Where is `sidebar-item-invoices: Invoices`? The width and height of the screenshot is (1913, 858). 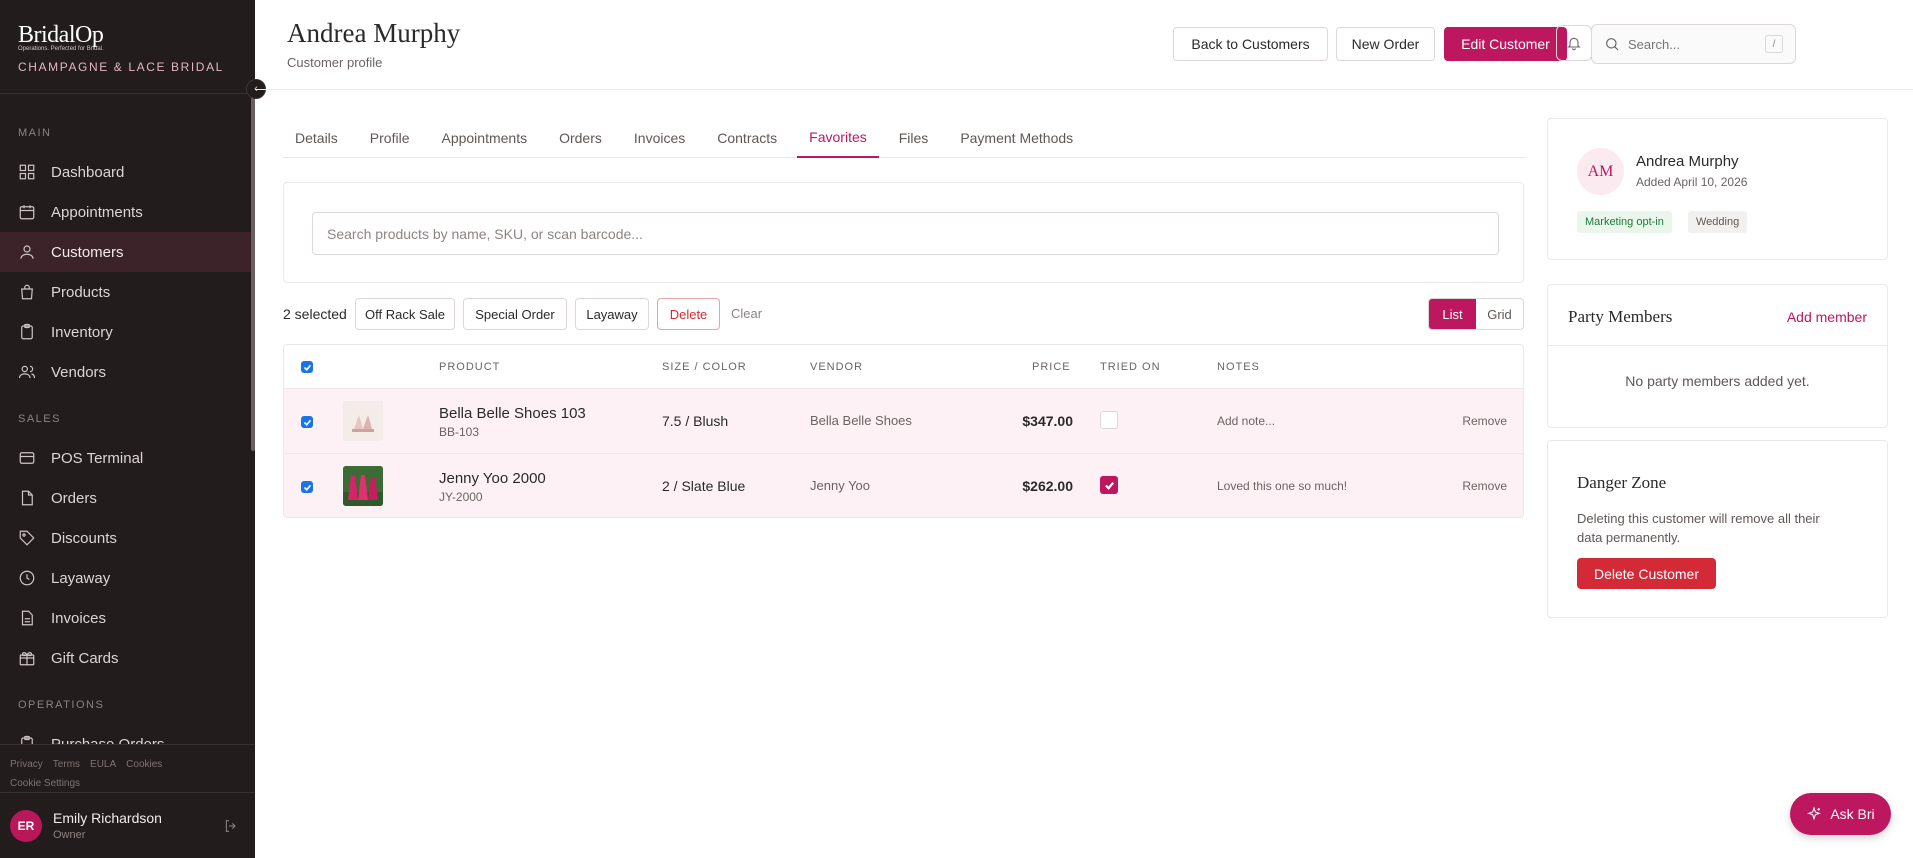 sidebar-item-invoices: Invoices is located at coordinates (125, 618).